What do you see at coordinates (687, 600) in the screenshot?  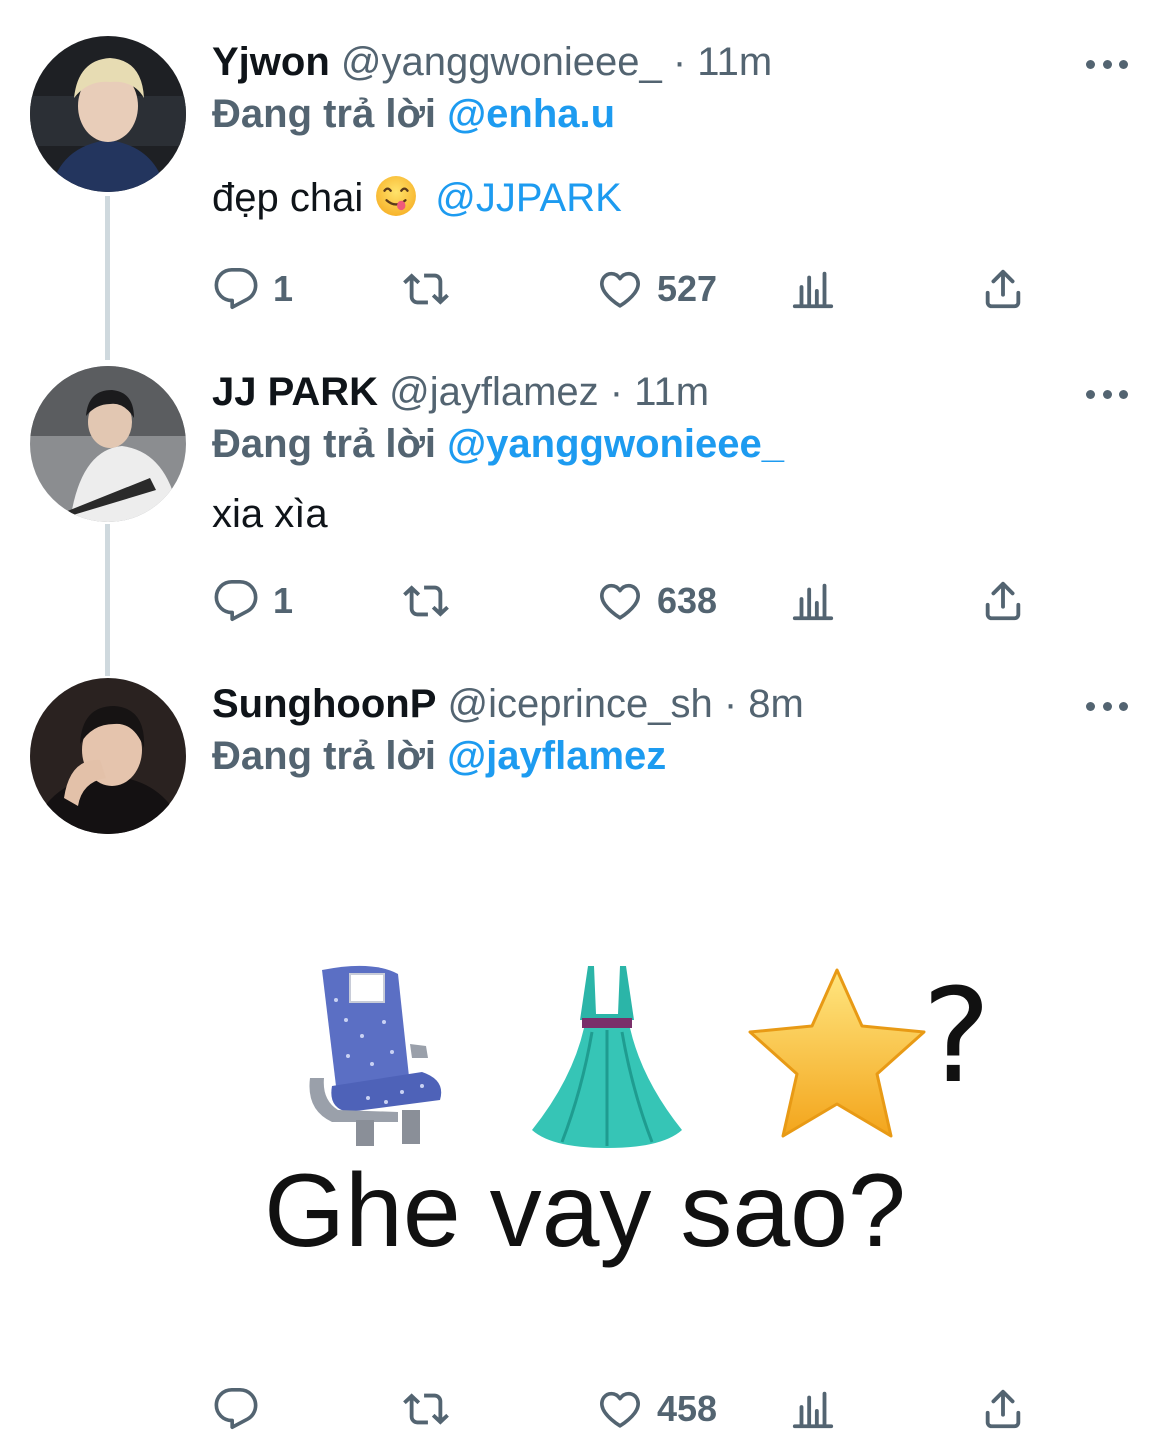 I see `like-count: 638` at bounding box center [687, 600].